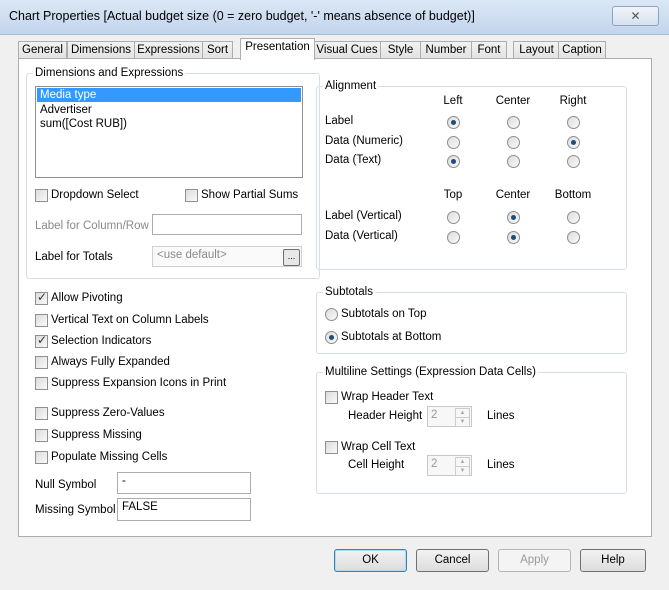 The width and height of the screenshot is (669, 590). I want to click on vertical-text-on-column-labels-checkbox, so click(41, 320).